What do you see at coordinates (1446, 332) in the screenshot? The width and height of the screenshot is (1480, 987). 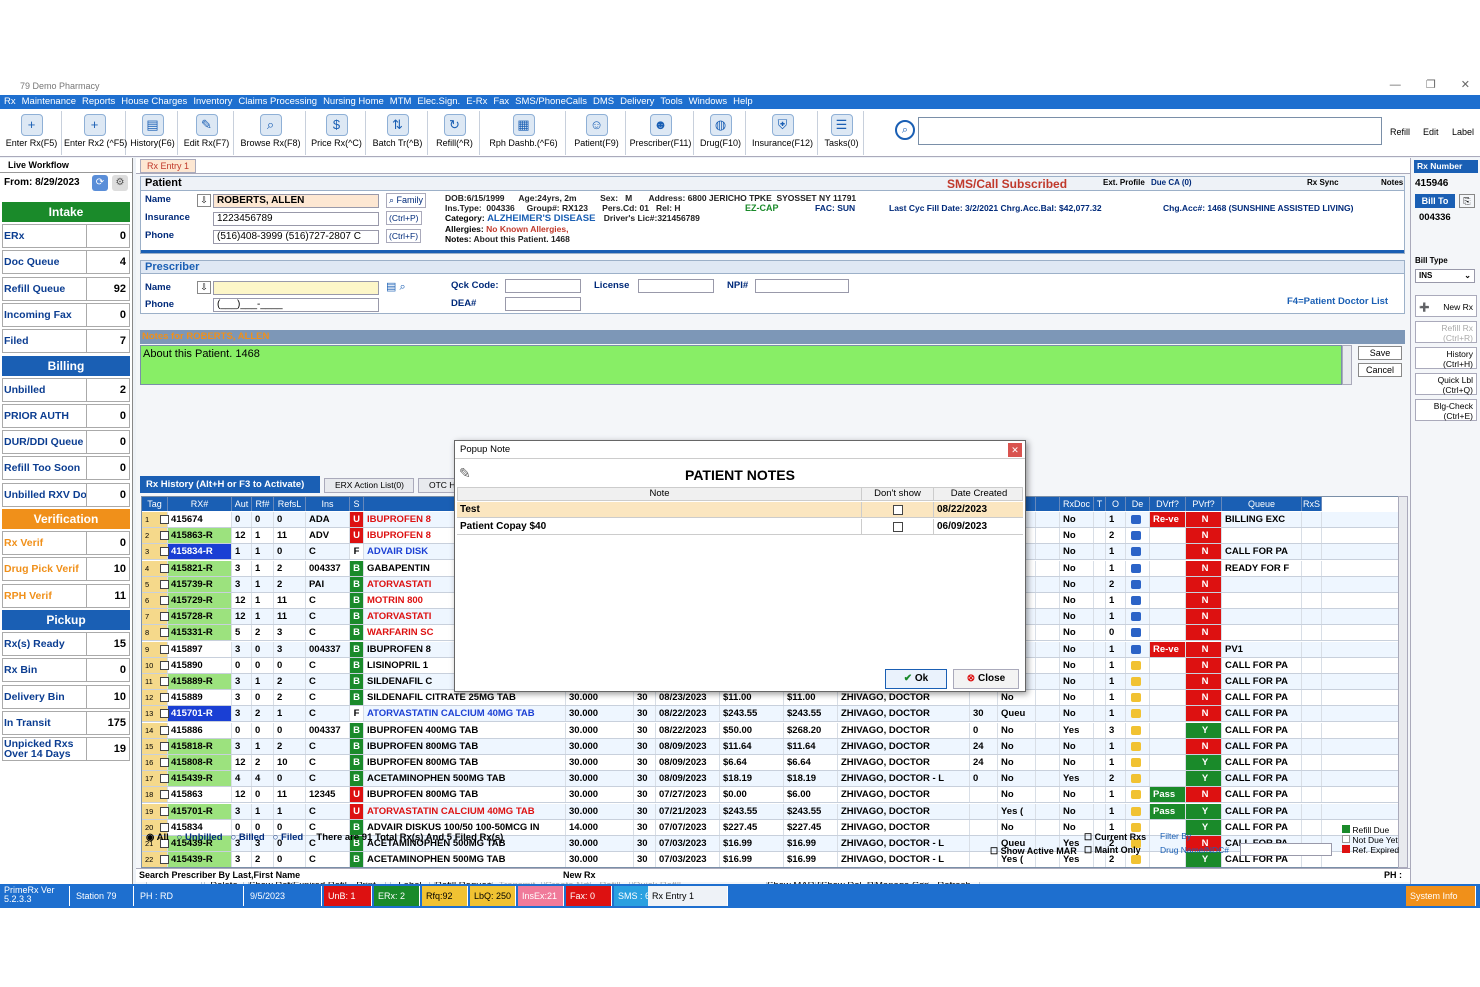 I see `refill-rx-button: Refill Rx (Ctrl+R)` at bounding box center [1446, 332].